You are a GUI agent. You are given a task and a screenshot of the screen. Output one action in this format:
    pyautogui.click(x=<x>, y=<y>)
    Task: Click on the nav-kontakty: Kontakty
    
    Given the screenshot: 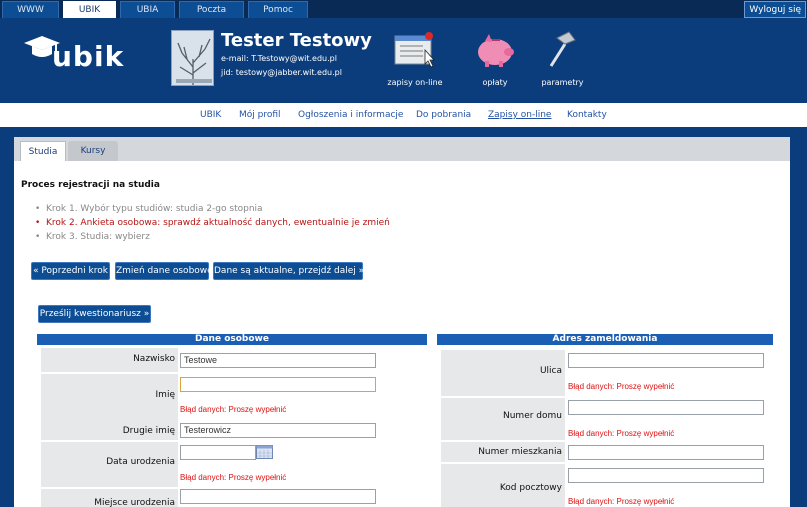 What is the action you would take?
    pyautogui.click(x=587, y=115)
    